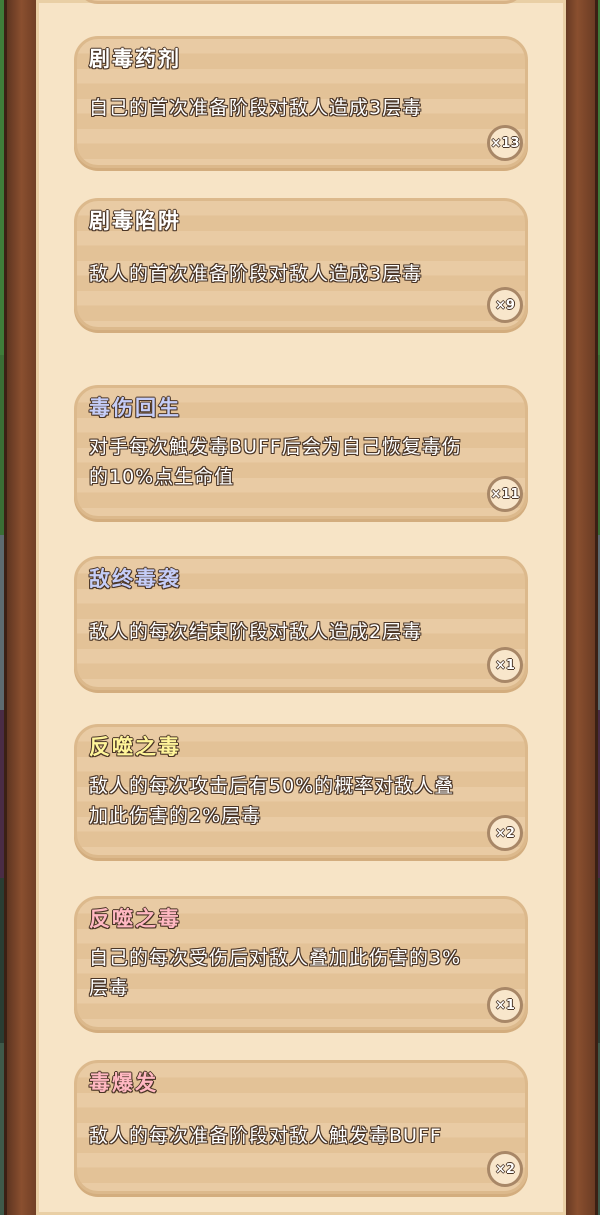 The width and height of the screenshot is (600, 1215). Describe the element at coordinates (505, 143) in the screenshot. I see `count-badge: ×13` at that location.